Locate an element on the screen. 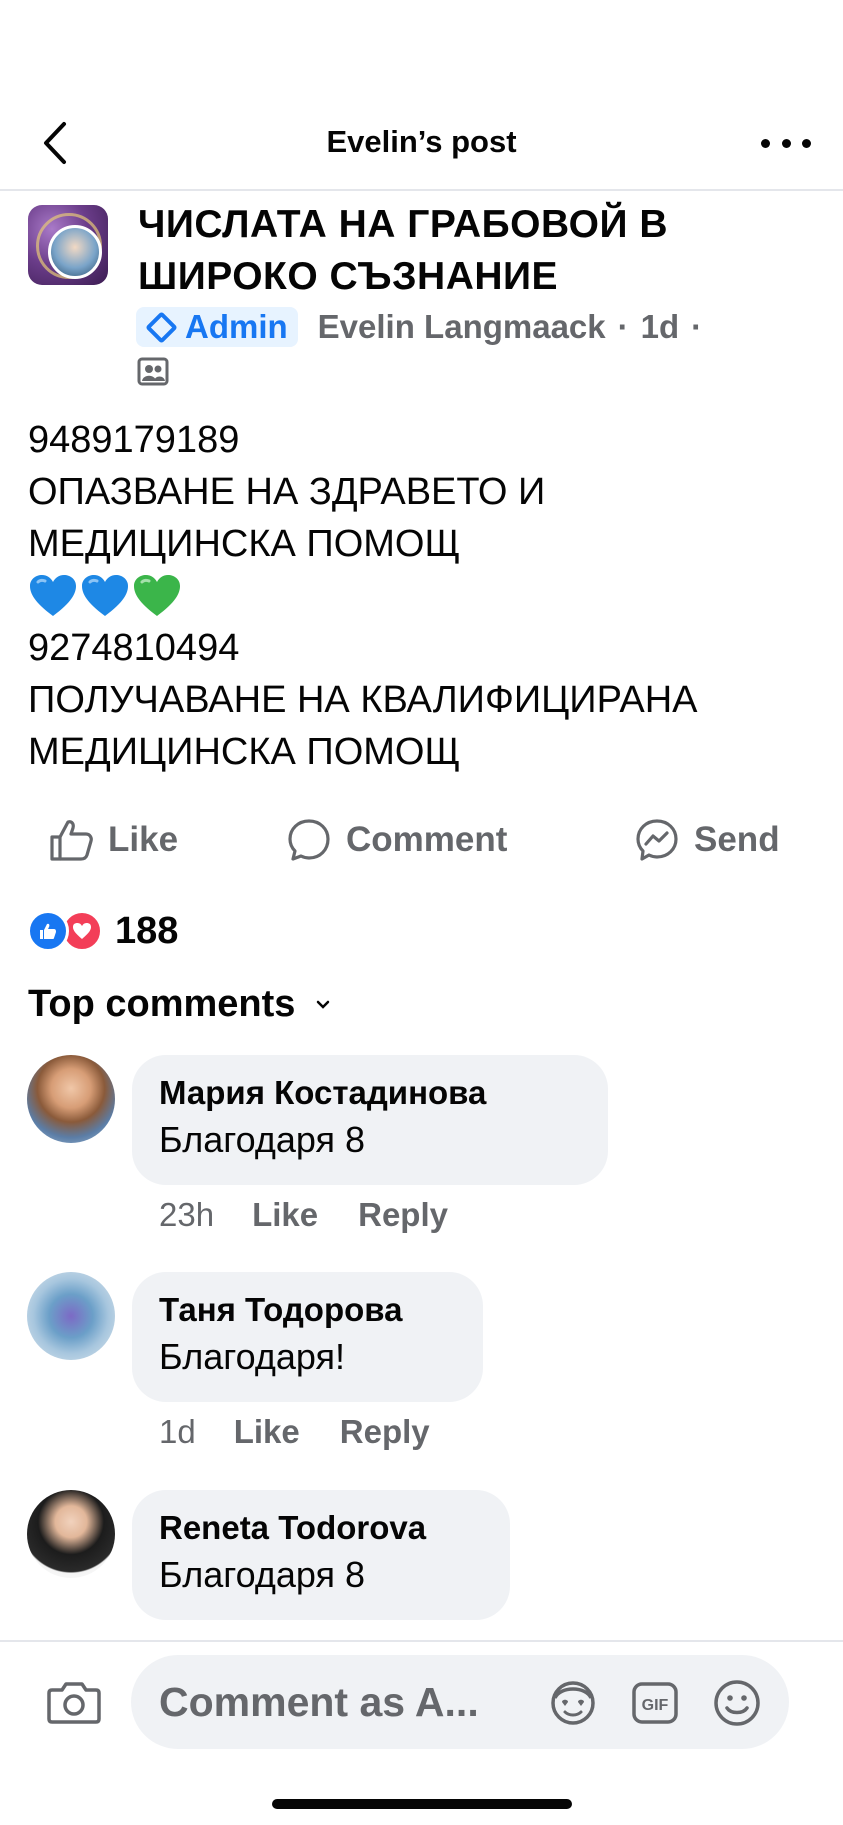 The width and height of the screenshot is (843, 1825). commenter-name: Мария Костадинова is located at coordinates (369, 1093).